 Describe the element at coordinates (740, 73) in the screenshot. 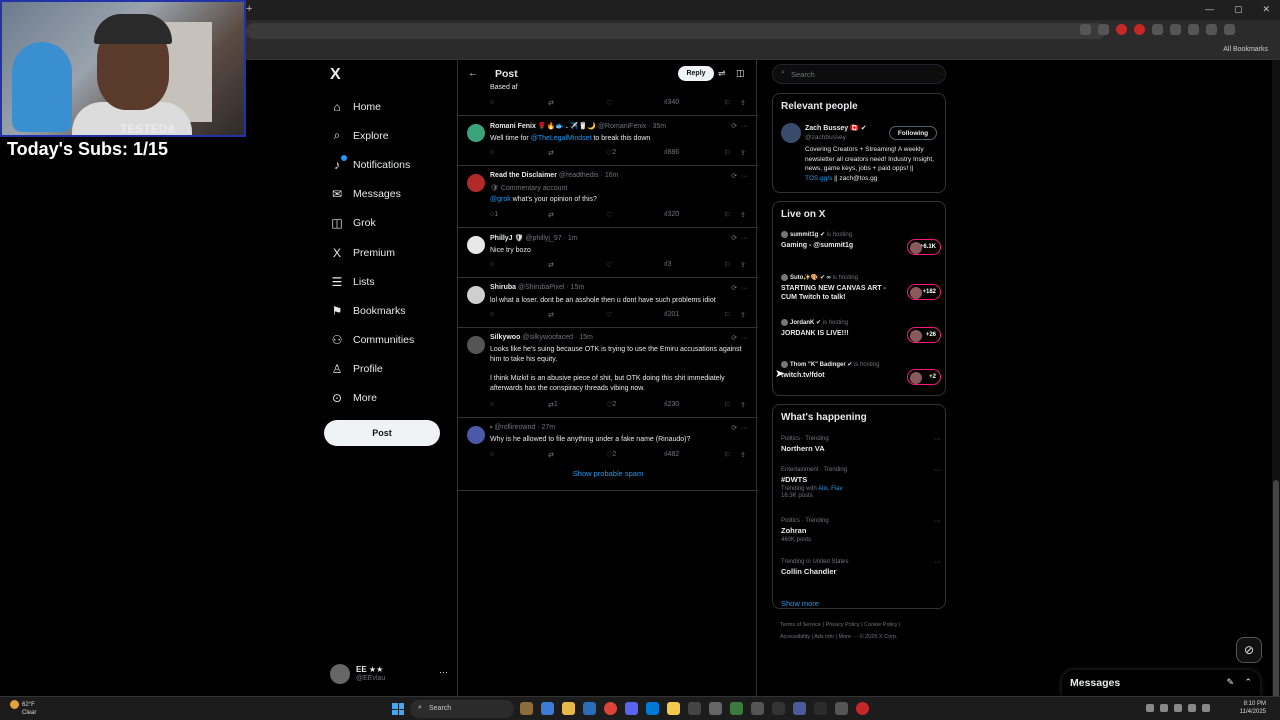

I see `expand-panel-icon: ◫` at that location.